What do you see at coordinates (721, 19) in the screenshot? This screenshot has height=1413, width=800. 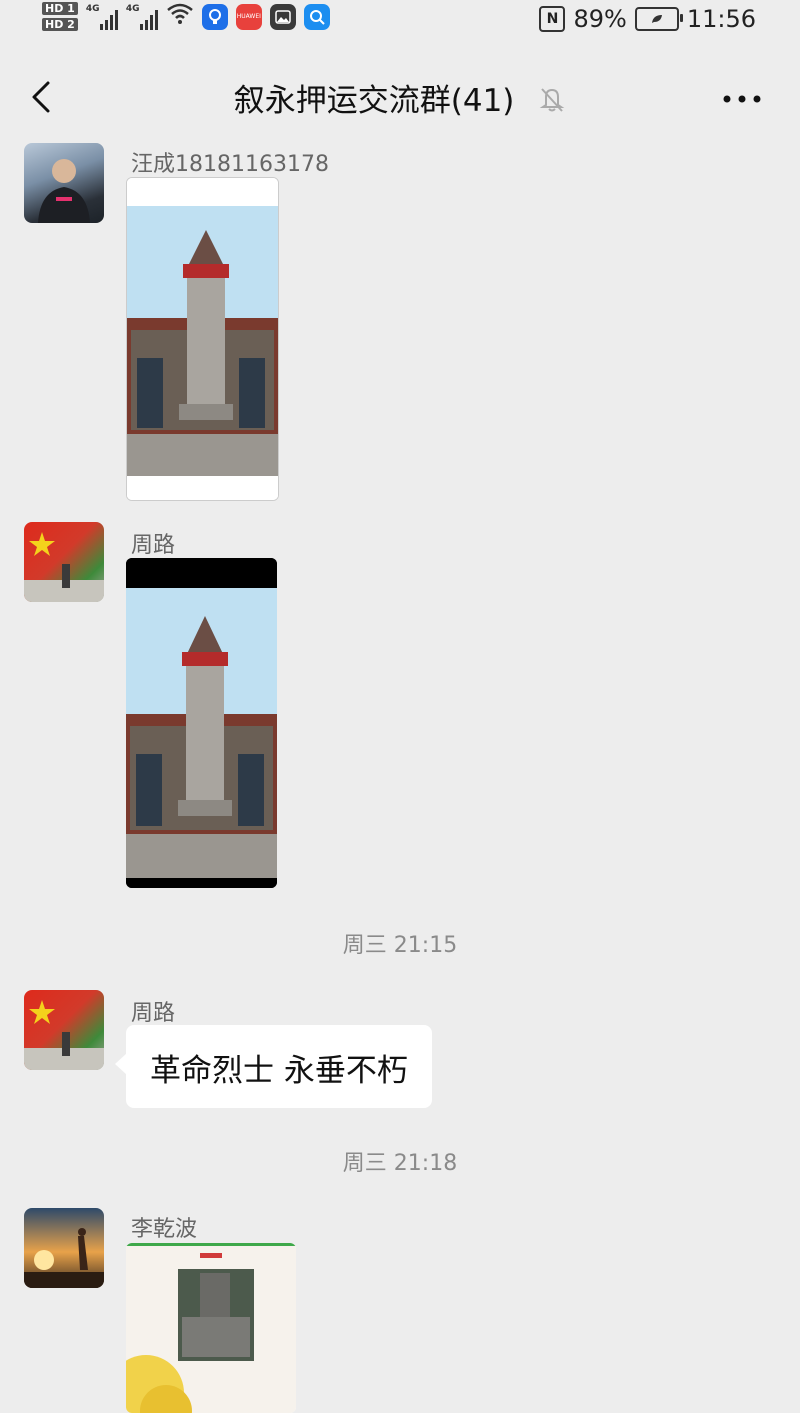 I see `clock: 11:56` at bounding box center [721, 19].